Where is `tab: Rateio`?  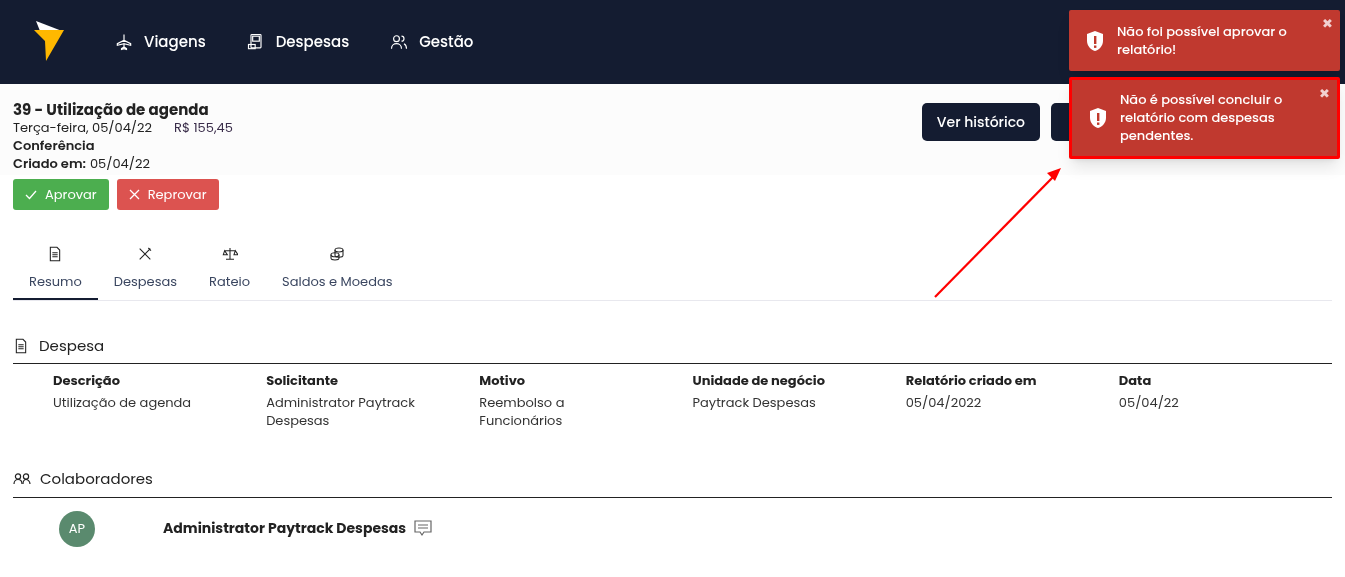
tab: Rateio is located at coordinates (230, 273).